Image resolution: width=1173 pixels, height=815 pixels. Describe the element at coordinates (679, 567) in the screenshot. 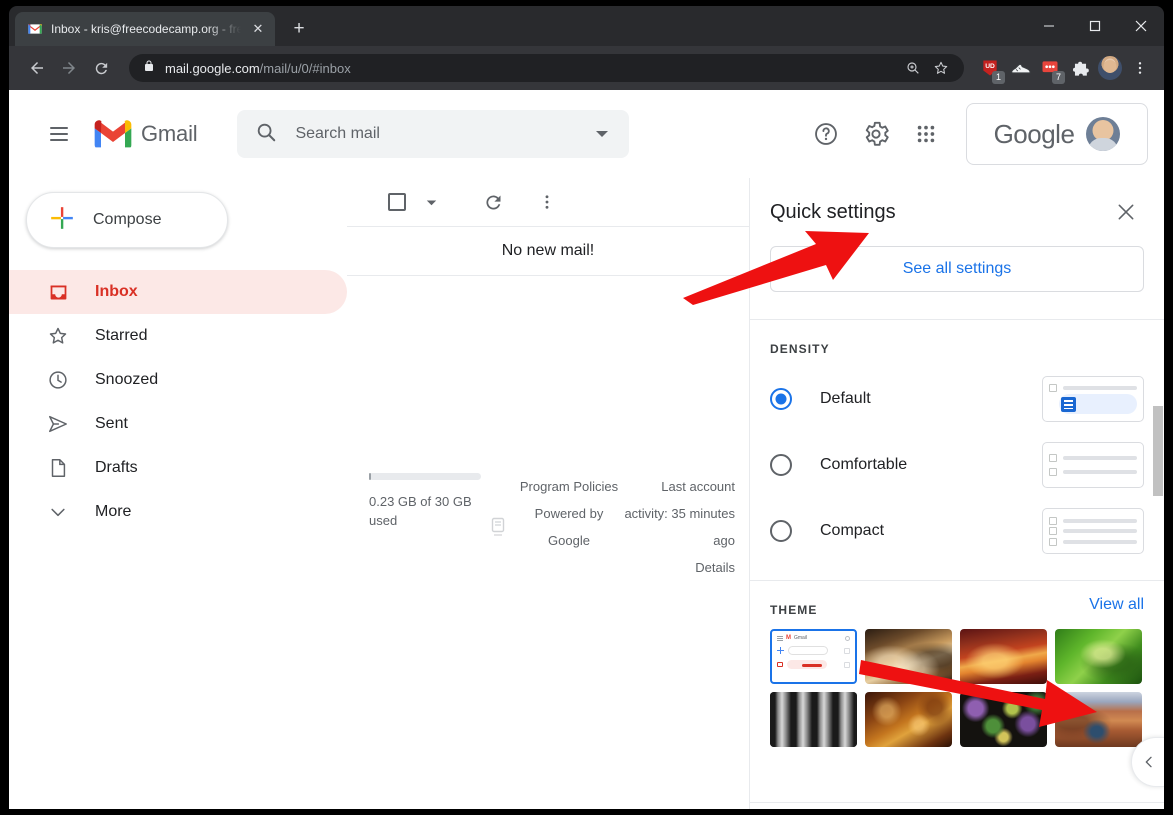

I see `details-link: Details` at that location.